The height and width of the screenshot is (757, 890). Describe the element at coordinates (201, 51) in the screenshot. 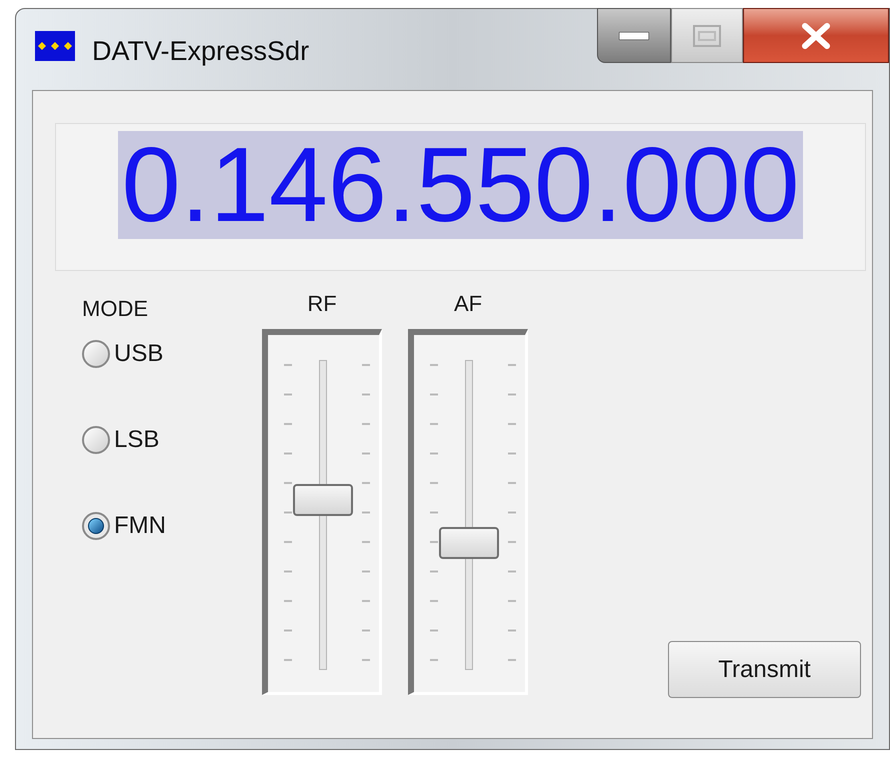

I see `window-title: DATV-ExpressSdr` at that location.